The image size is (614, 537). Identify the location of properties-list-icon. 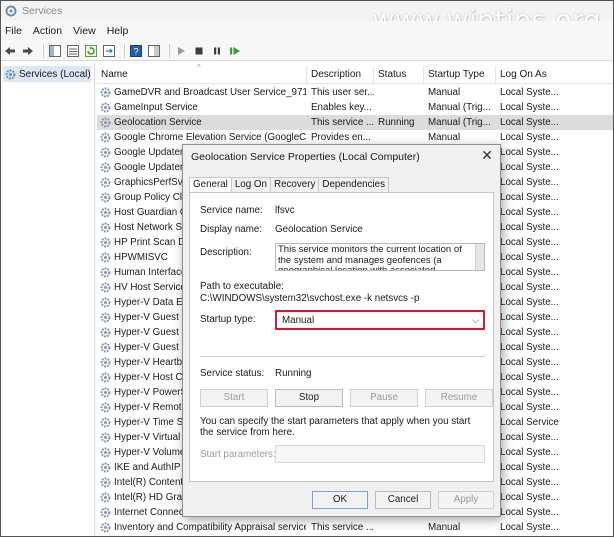
(73, 51).